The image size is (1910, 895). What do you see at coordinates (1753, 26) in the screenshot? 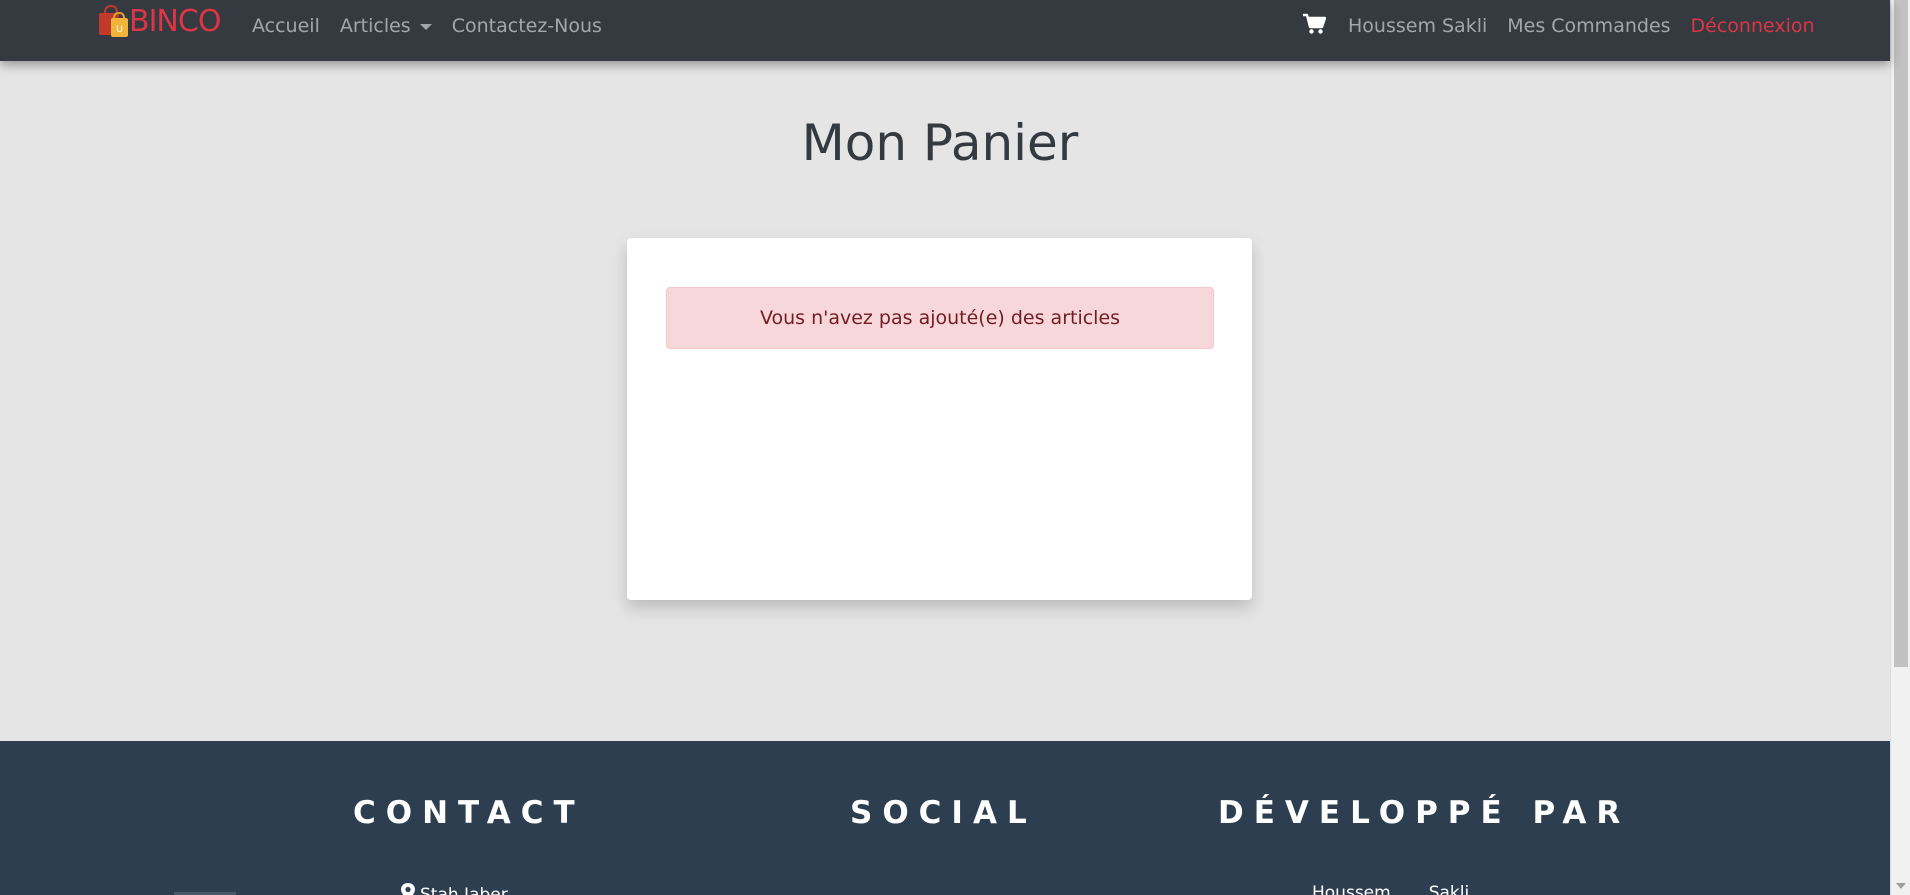
I see `logout-link: Déconnexion` at bounding box center [1753, 26].